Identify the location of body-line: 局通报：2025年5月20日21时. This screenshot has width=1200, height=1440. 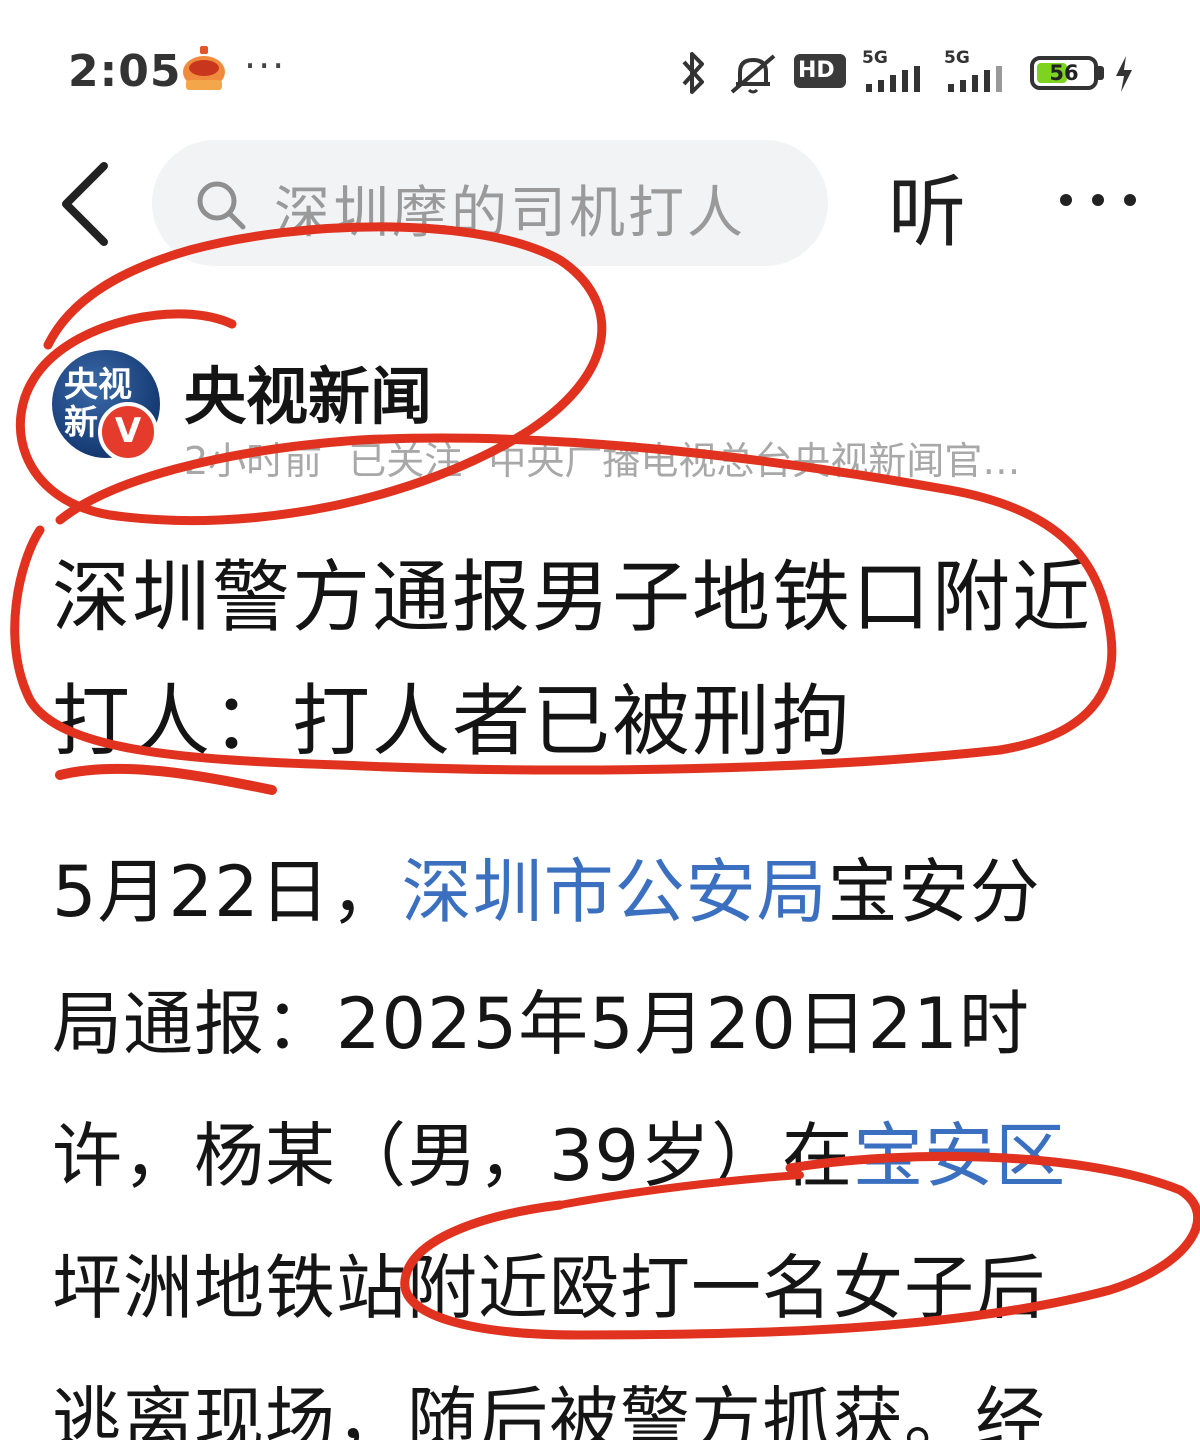
(541, 1024).